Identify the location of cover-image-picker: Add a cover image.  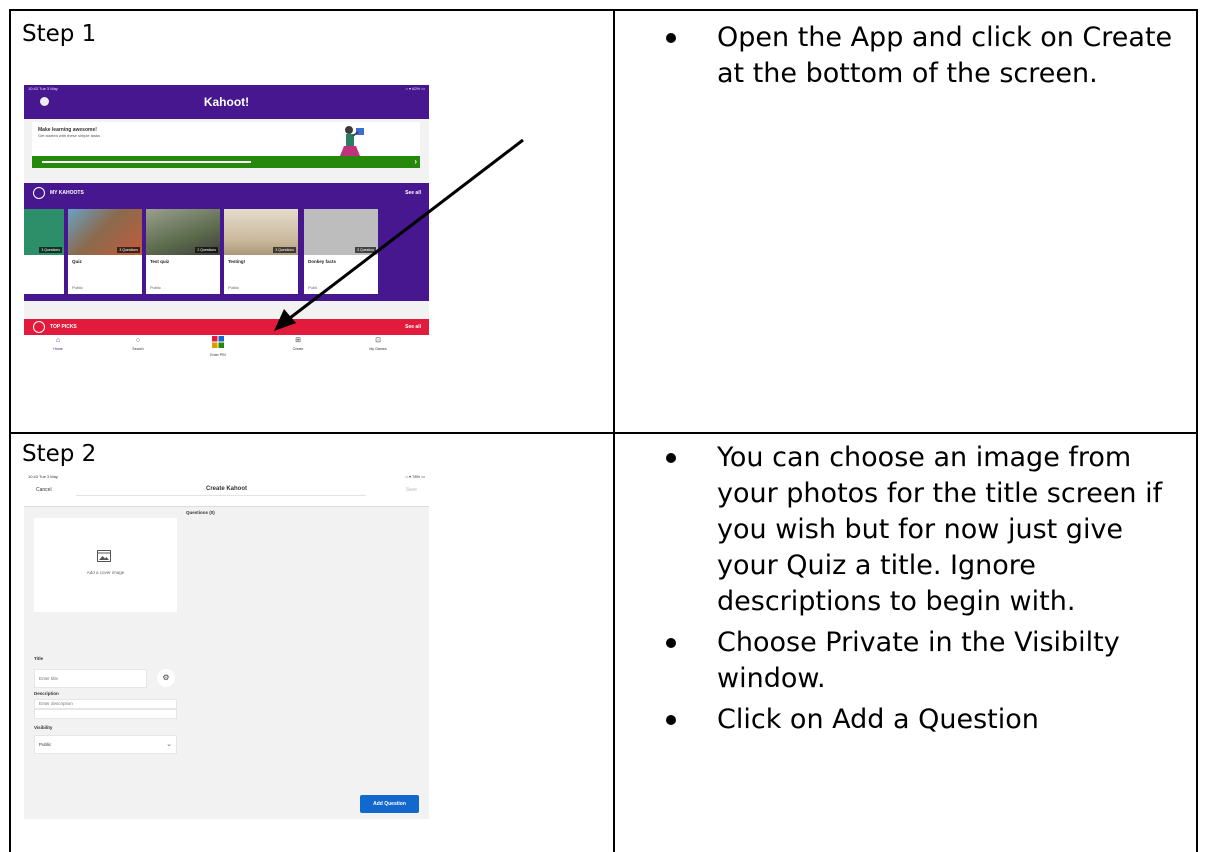
(105, 565).